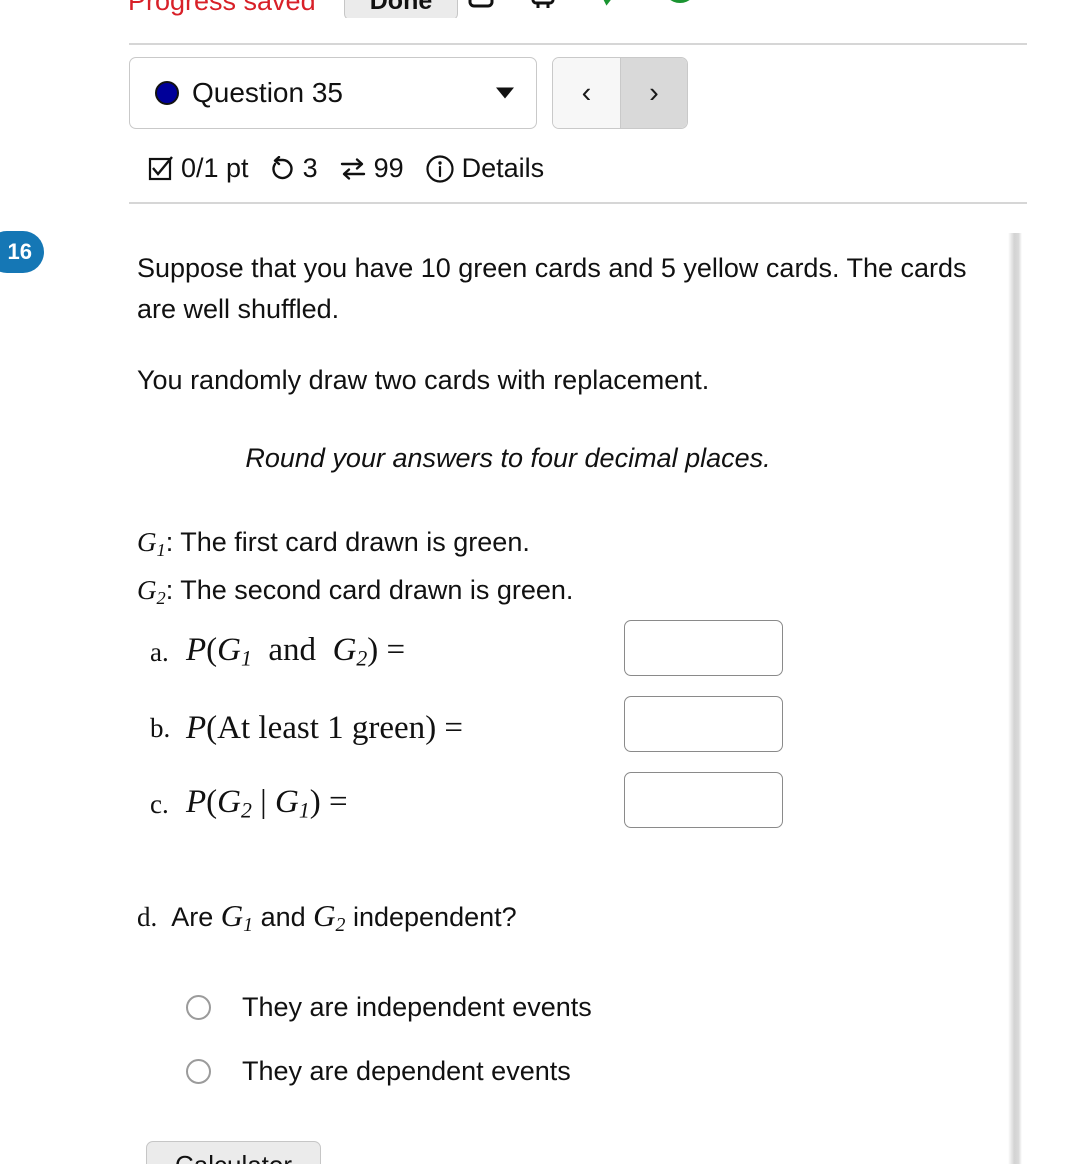  I want to click on question-select-label: Question 35, so click(267, 92).